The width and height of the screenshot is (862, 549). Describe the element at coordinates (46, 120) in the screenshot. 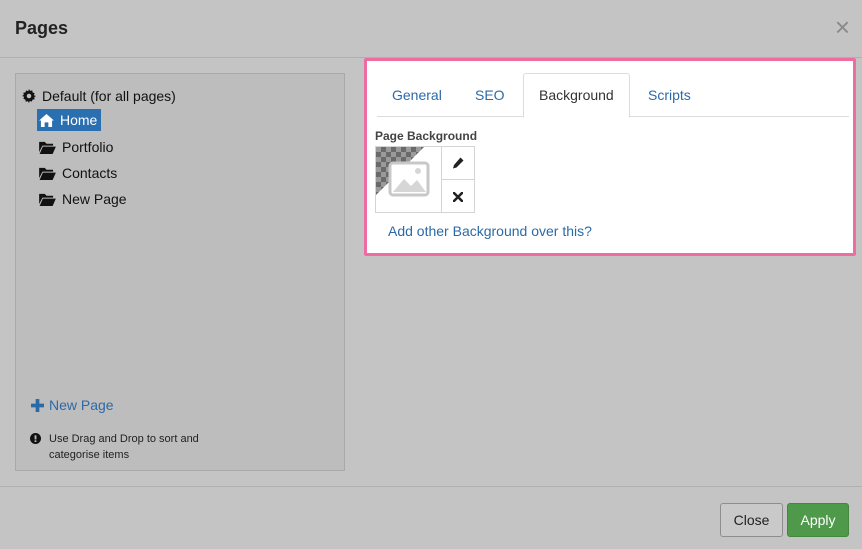

I see `home-icon` at that location.